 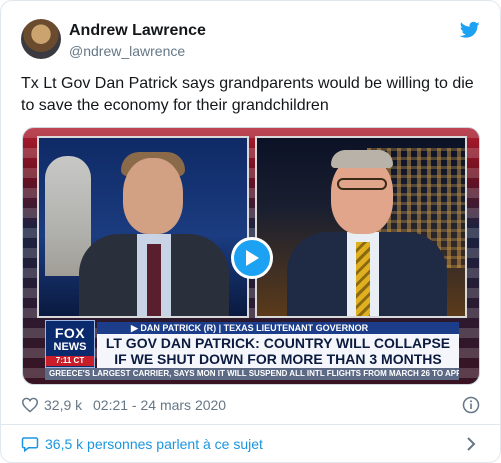 I want to click on play-button, so click(x=252, y=258).